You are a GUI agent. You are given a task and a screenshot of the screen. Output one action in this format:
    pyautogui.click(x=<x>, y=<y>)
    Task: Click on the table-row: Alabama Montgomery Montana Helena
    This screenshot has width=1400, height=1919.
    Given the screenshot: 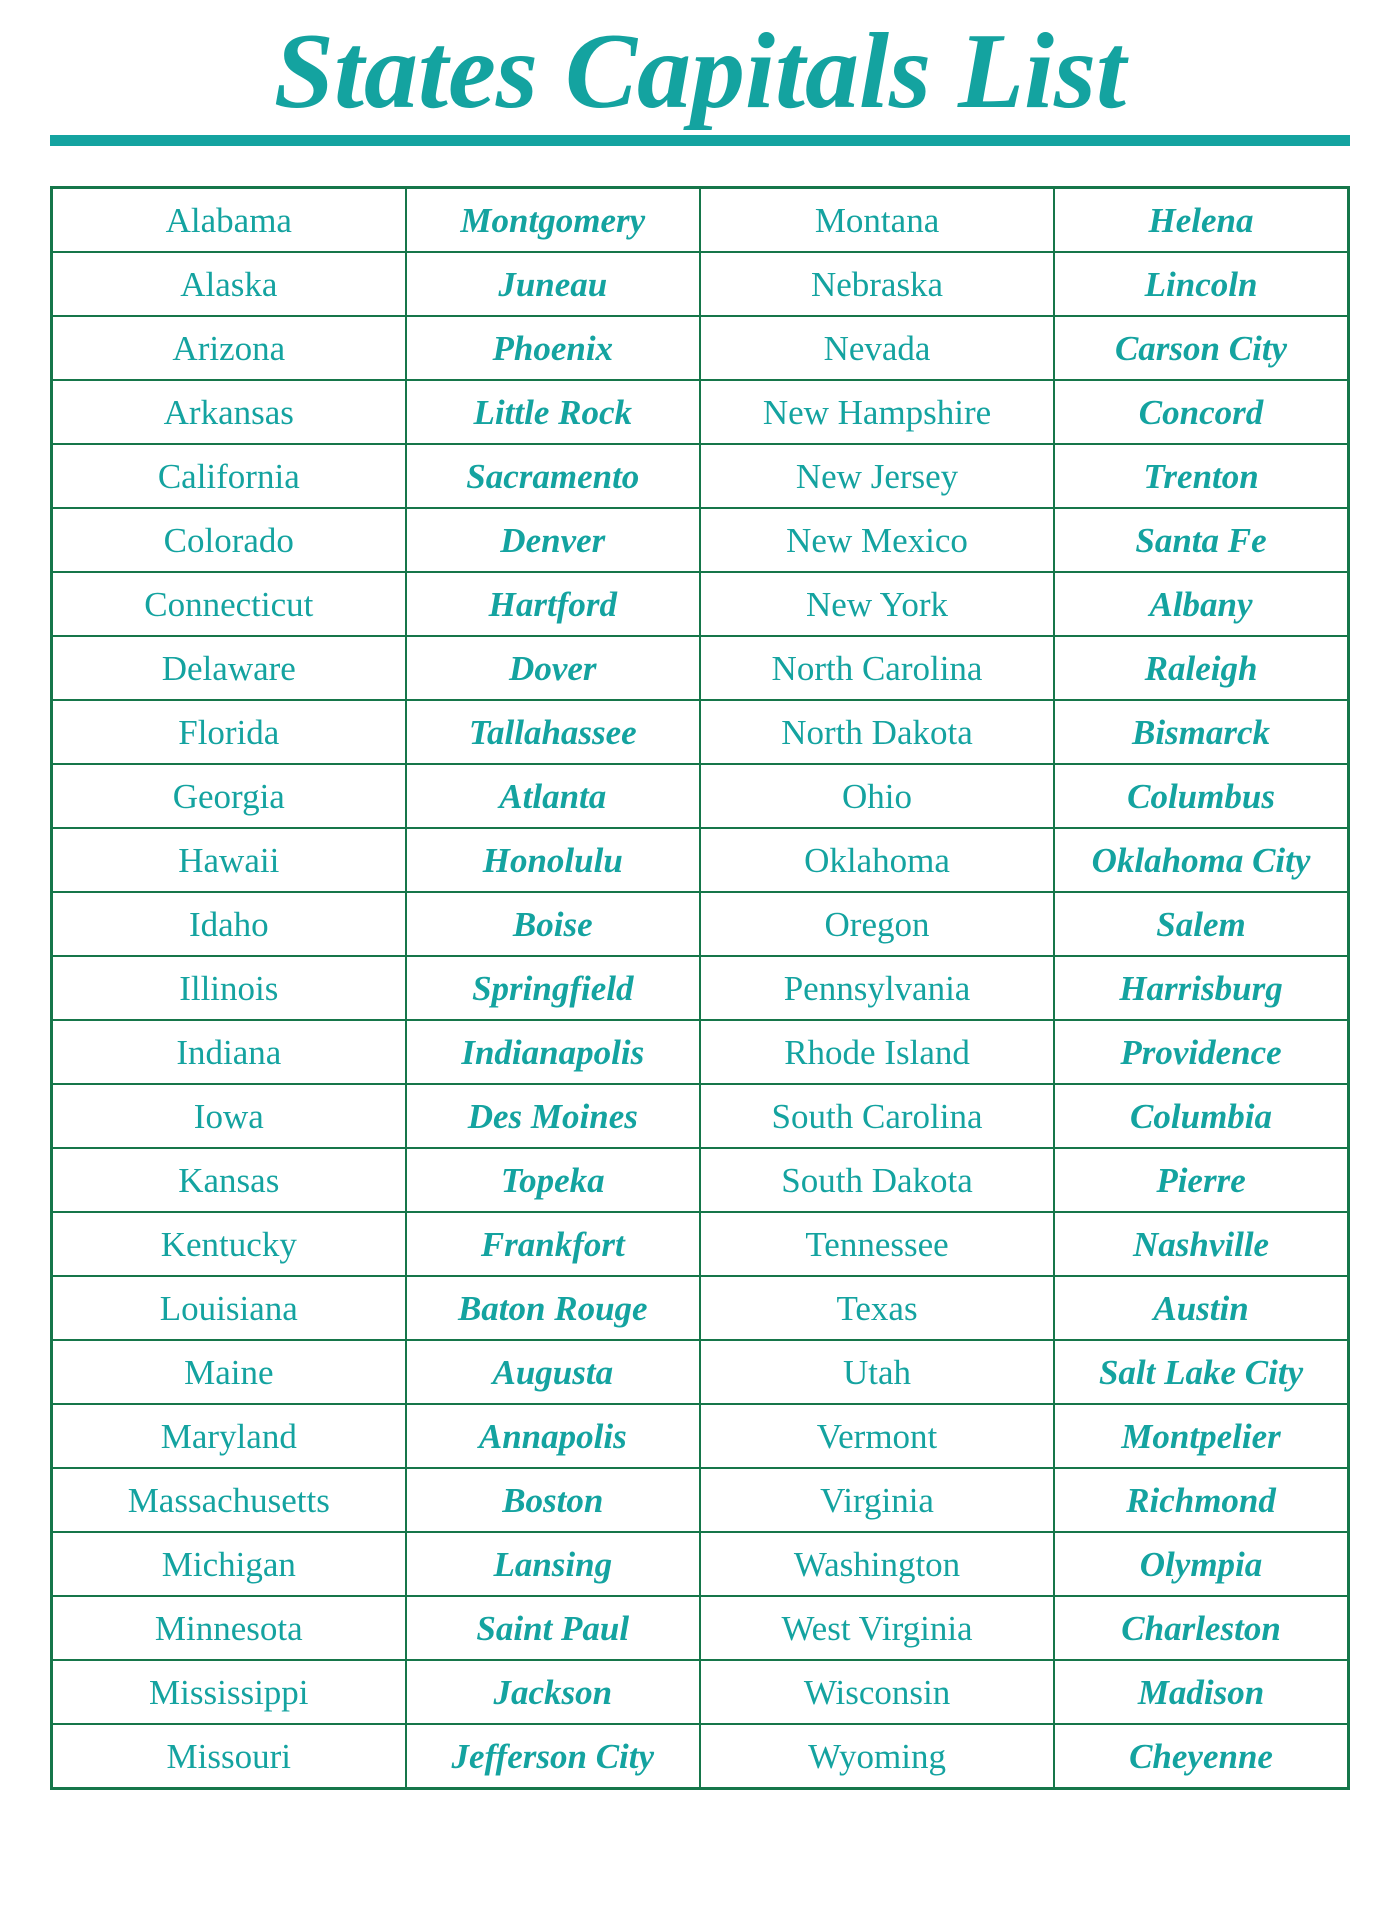 What is the action you would take?
    pyautogui.click(x=700, y=219)
    